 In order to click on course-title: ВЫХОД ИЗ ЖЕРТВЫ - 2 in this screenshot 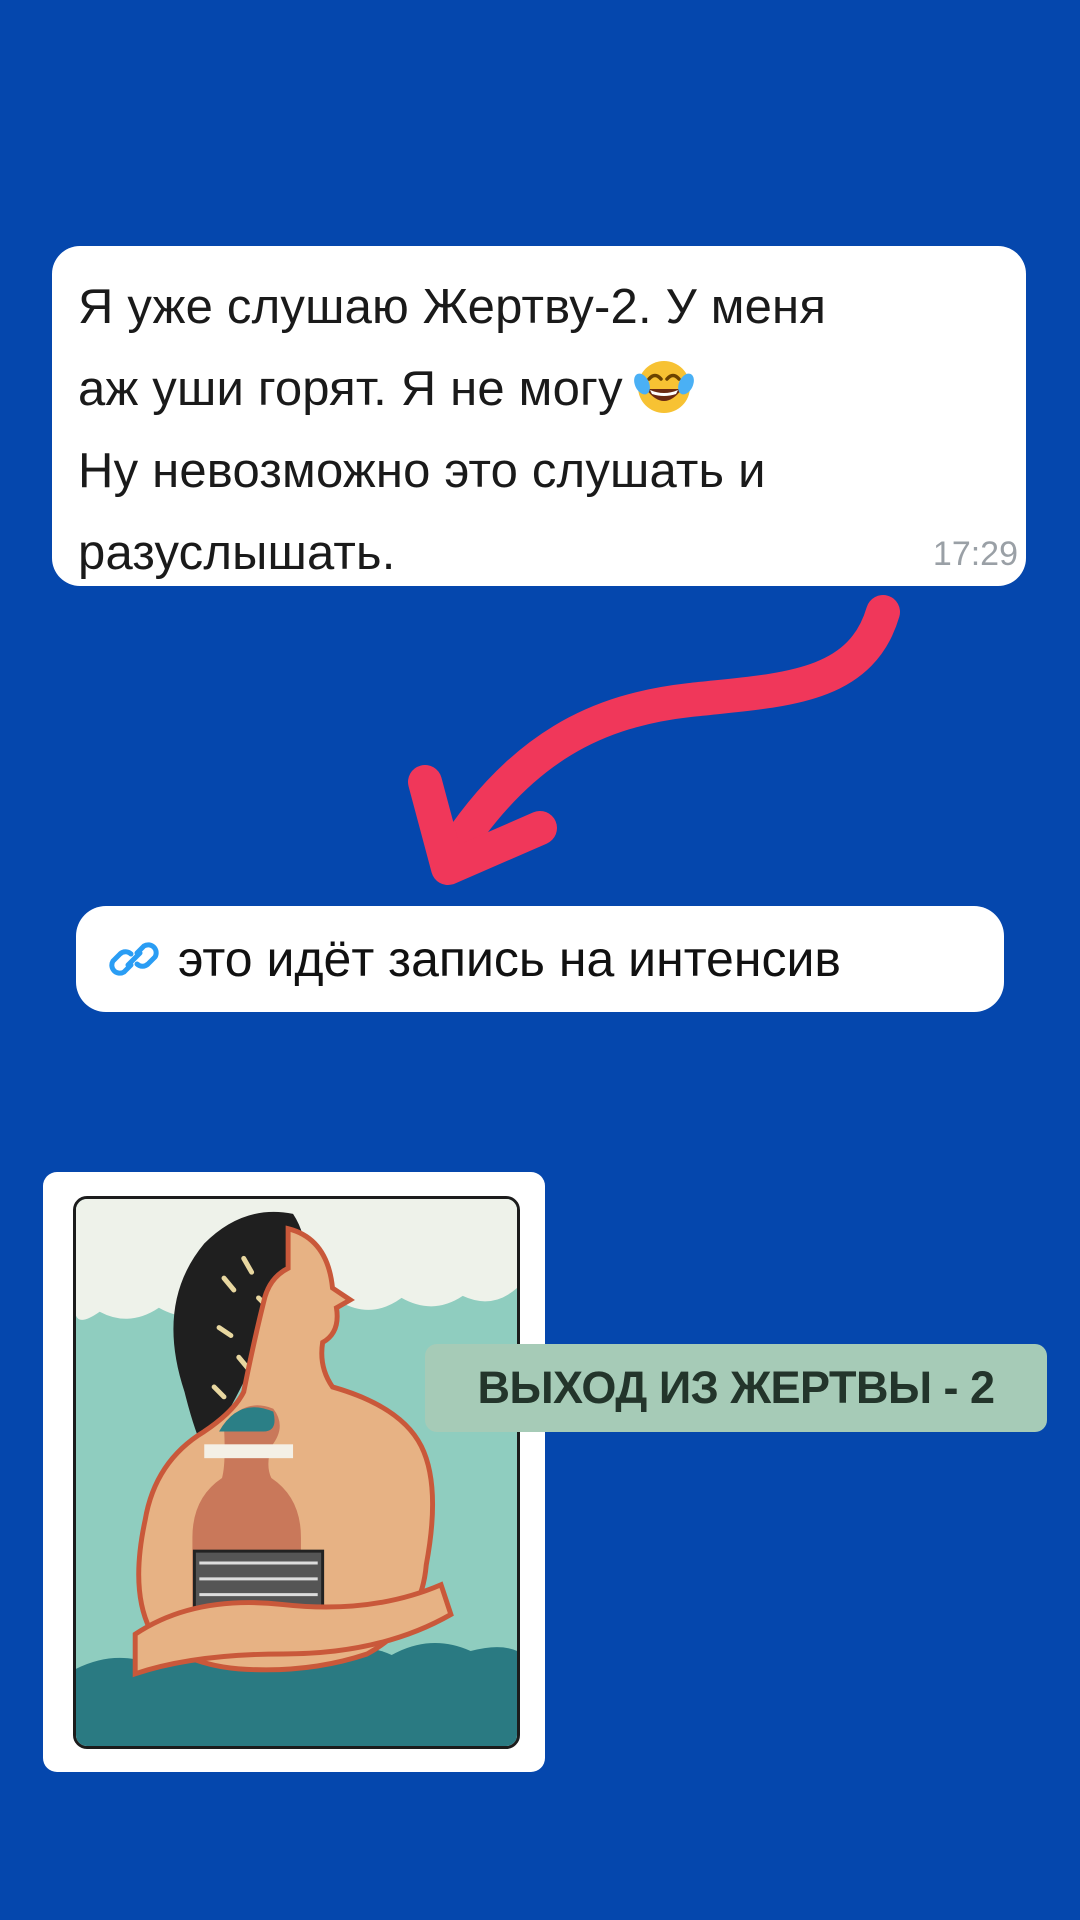, I will do `click(736, 1387)`.